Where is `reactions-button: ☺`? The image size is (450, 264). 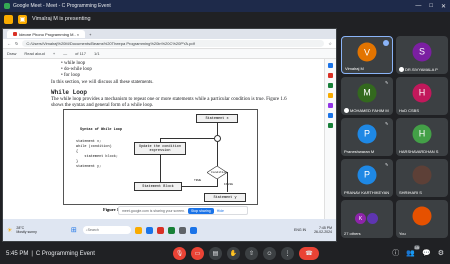
reactions-button: ☺ is located at coordinates (269, 253).